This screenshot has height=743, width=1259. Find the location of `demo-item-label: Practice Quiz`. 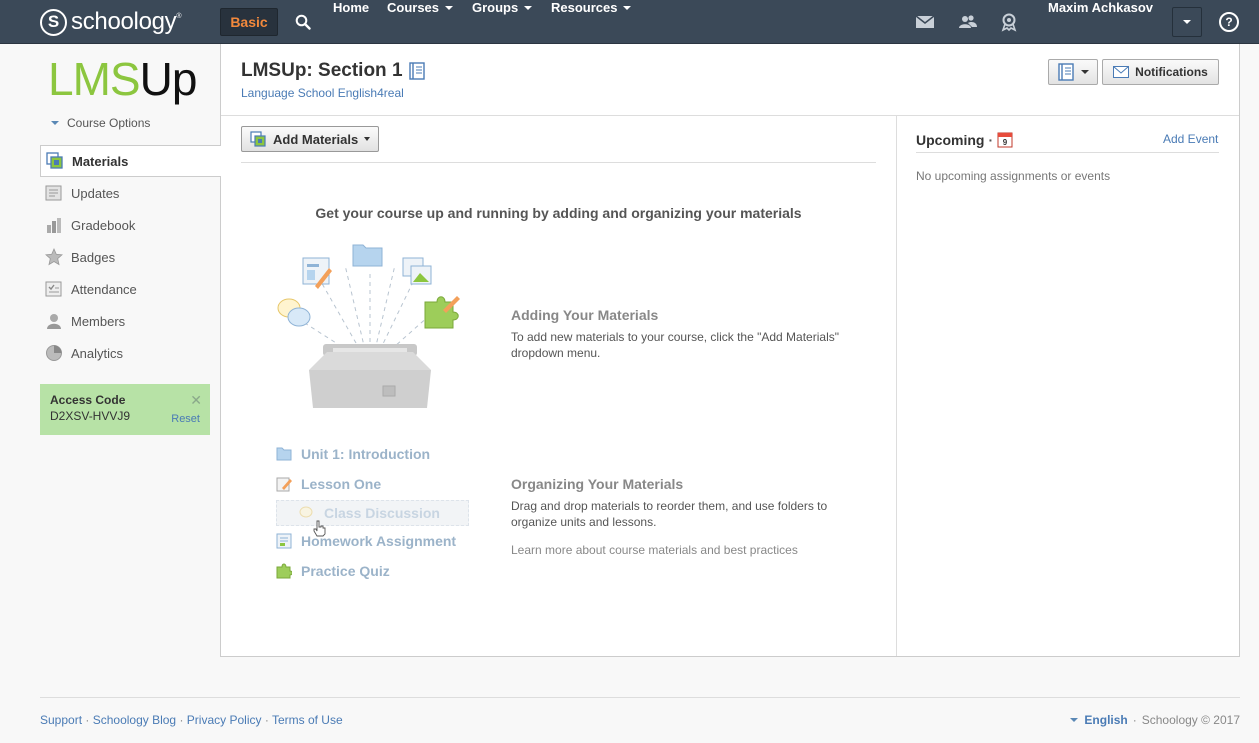

demo-item-label: Practice Quiz is located at coordinates (345, 571).